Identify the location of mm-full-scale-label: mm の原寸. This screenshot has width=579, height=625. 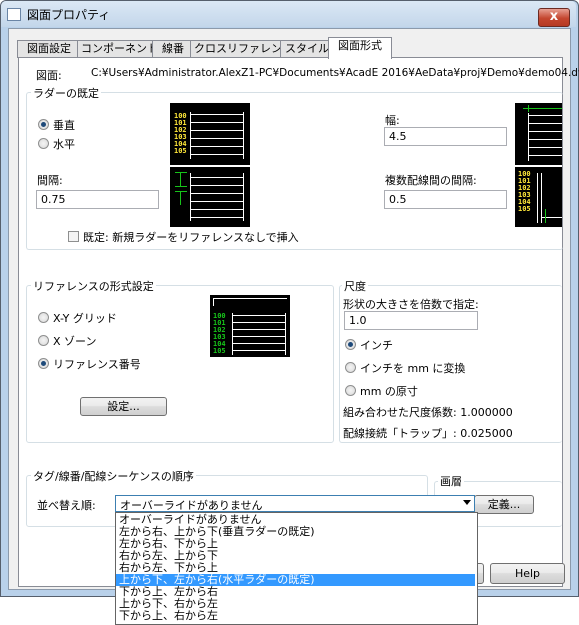
(389, 391).